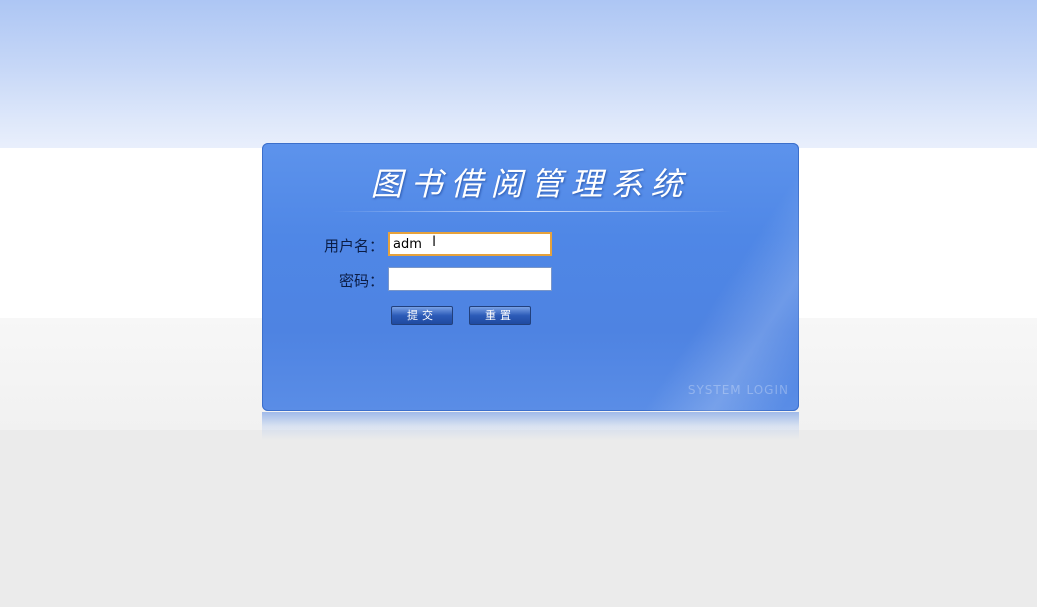  Describe the element at coordinates (738, 390) in the screenshot. I see `panel-watermark: SYSTEM LOGIN` at that location.